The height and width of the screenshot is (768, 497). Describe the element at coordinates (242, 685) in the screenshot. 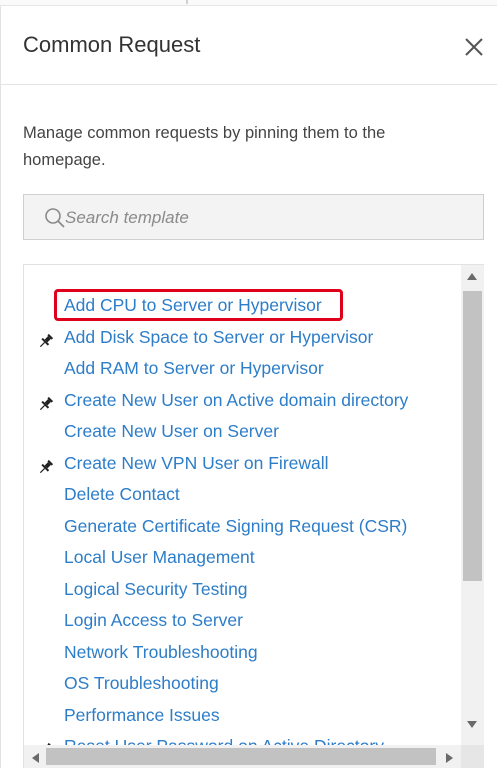

I see `request-list-item: OS Troubleshooting` at that location.